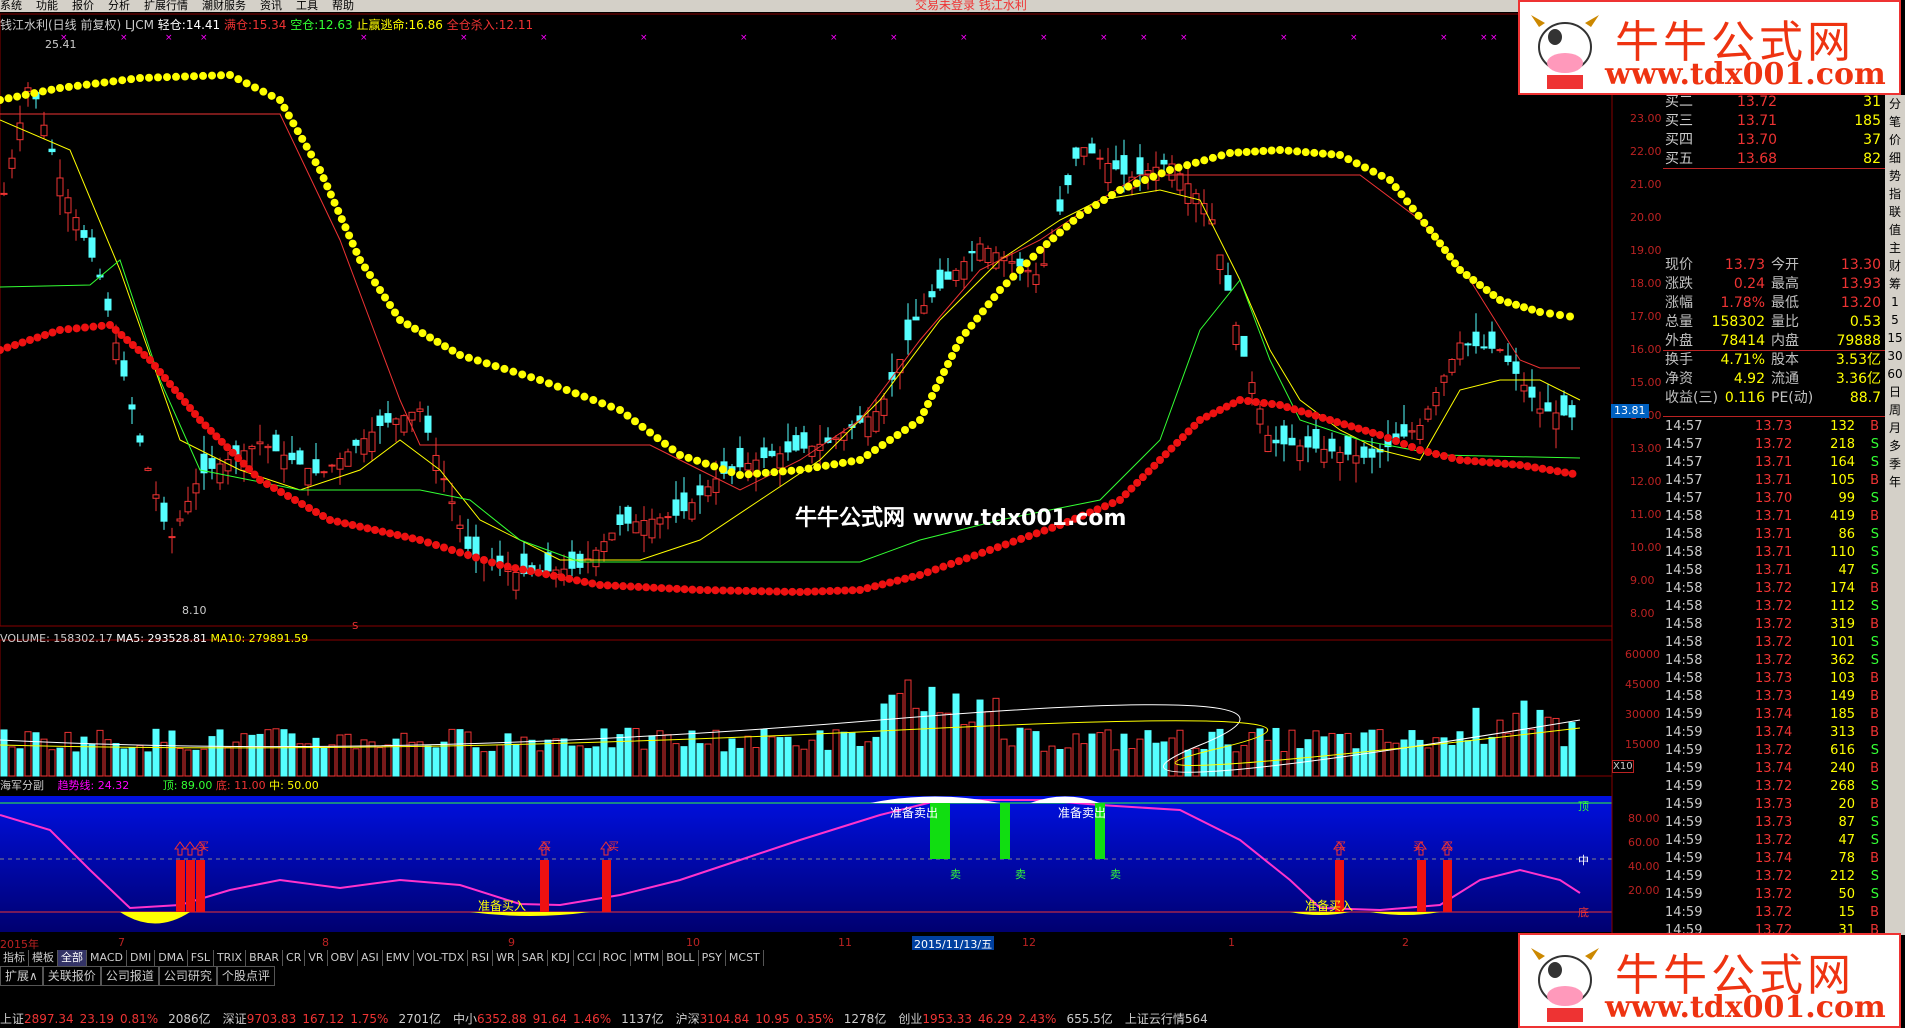 The width and height of the screenshot is (1905, 1028). Describe the element at coordinates (481, 958) in the screenshot. I see `indicator-tab: RSI` at that location.